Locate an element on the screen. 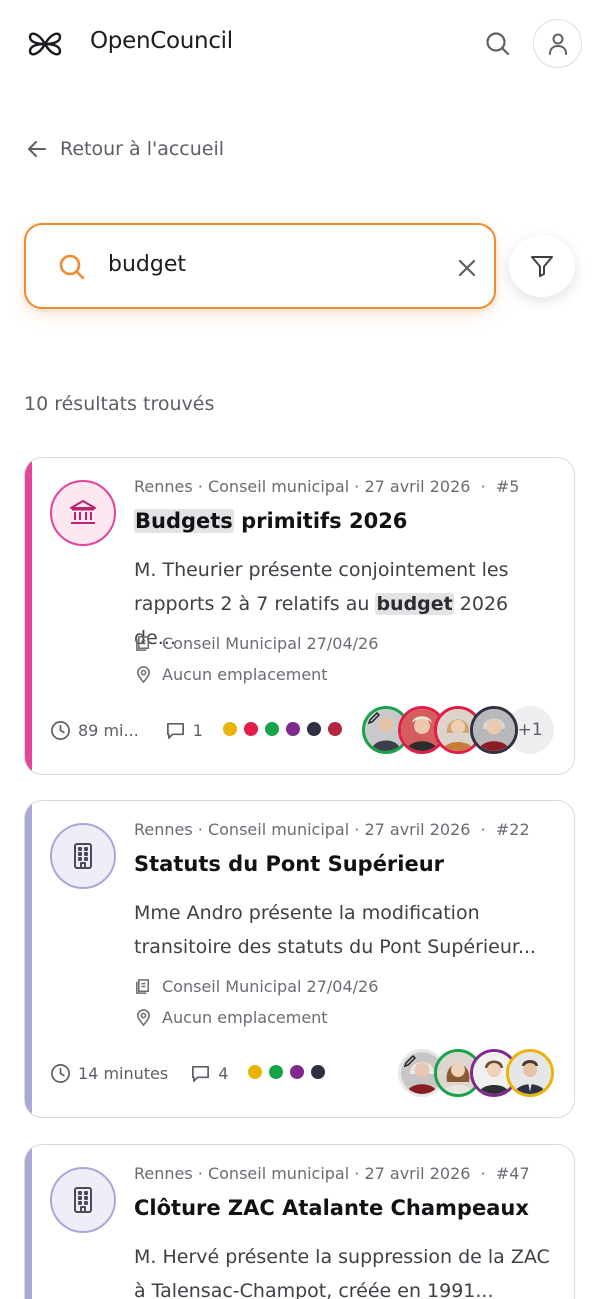  card-footer: 89 mi... 1 is located at coordinates (199, 730).